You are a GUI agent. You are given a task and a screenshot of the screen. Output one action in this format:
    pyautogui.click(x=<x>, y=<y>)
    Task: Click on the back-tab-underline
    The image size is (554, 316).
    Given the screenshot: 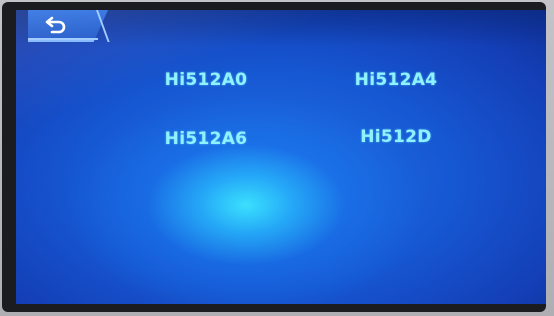 What is the action you would take?
    pyautogui.click(x=63, y=39)
    